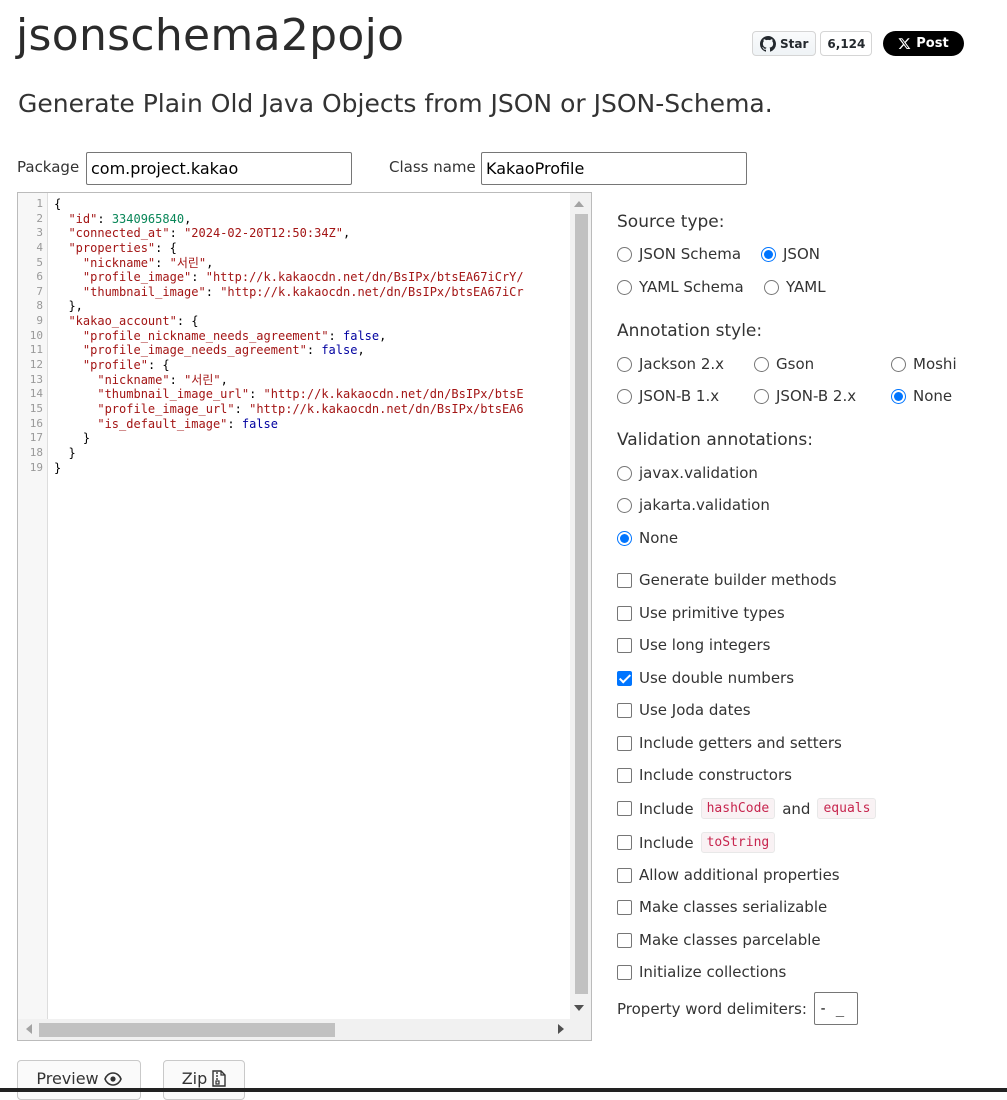  Describe the element at coordinates (805, 396) in the screenshot. I see `annotation-style-option: JSON-B 2.x` at that location.